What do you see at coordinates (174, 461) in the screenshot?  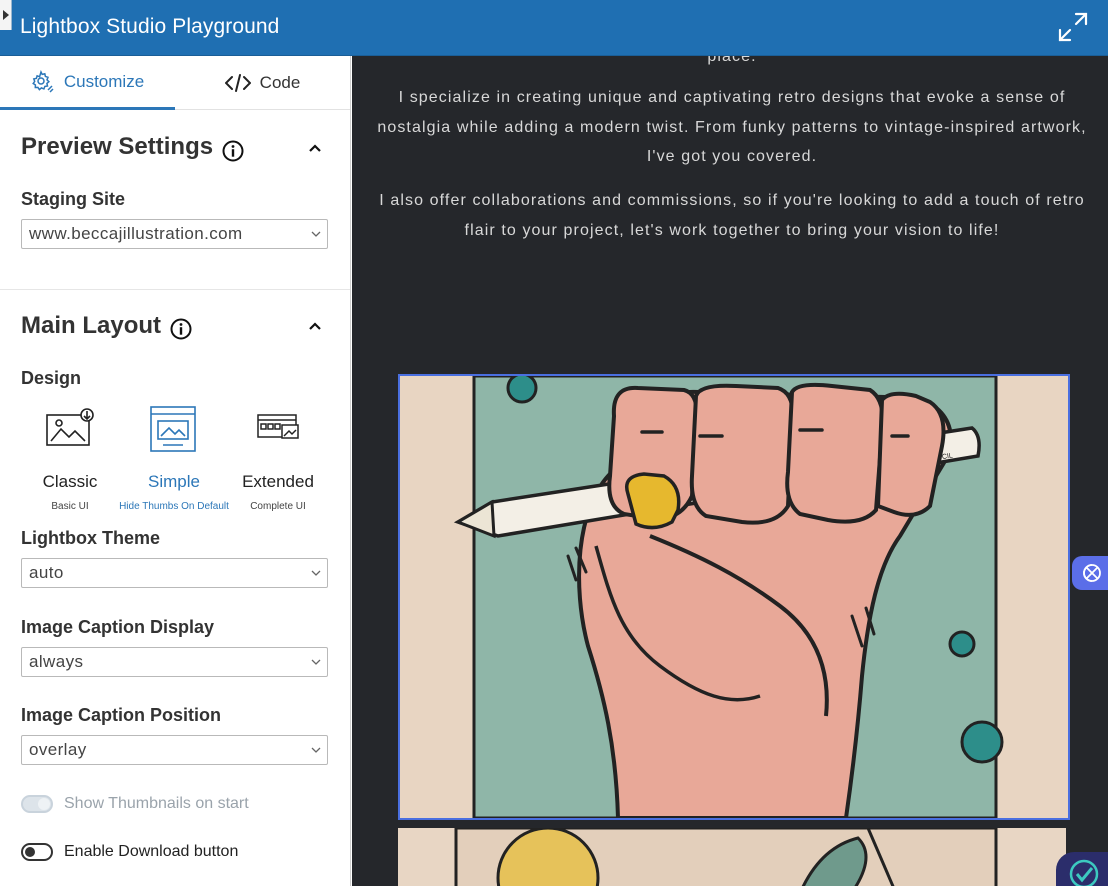 I see `design-option-simple: Simple Hide Thumbs On Default` at bounding box center [174, 461].